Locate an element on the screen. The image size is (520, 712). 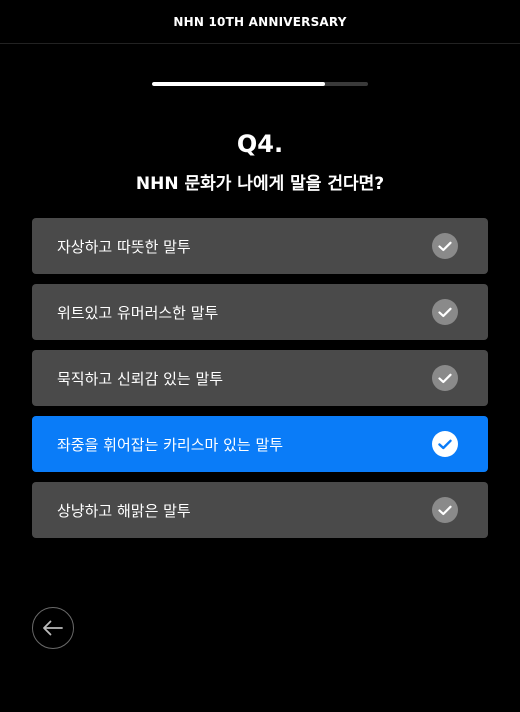
option-item-selected: 좌중을 휘어잡는 카리스마 있는 말투 is located at coordinates (260, 444).